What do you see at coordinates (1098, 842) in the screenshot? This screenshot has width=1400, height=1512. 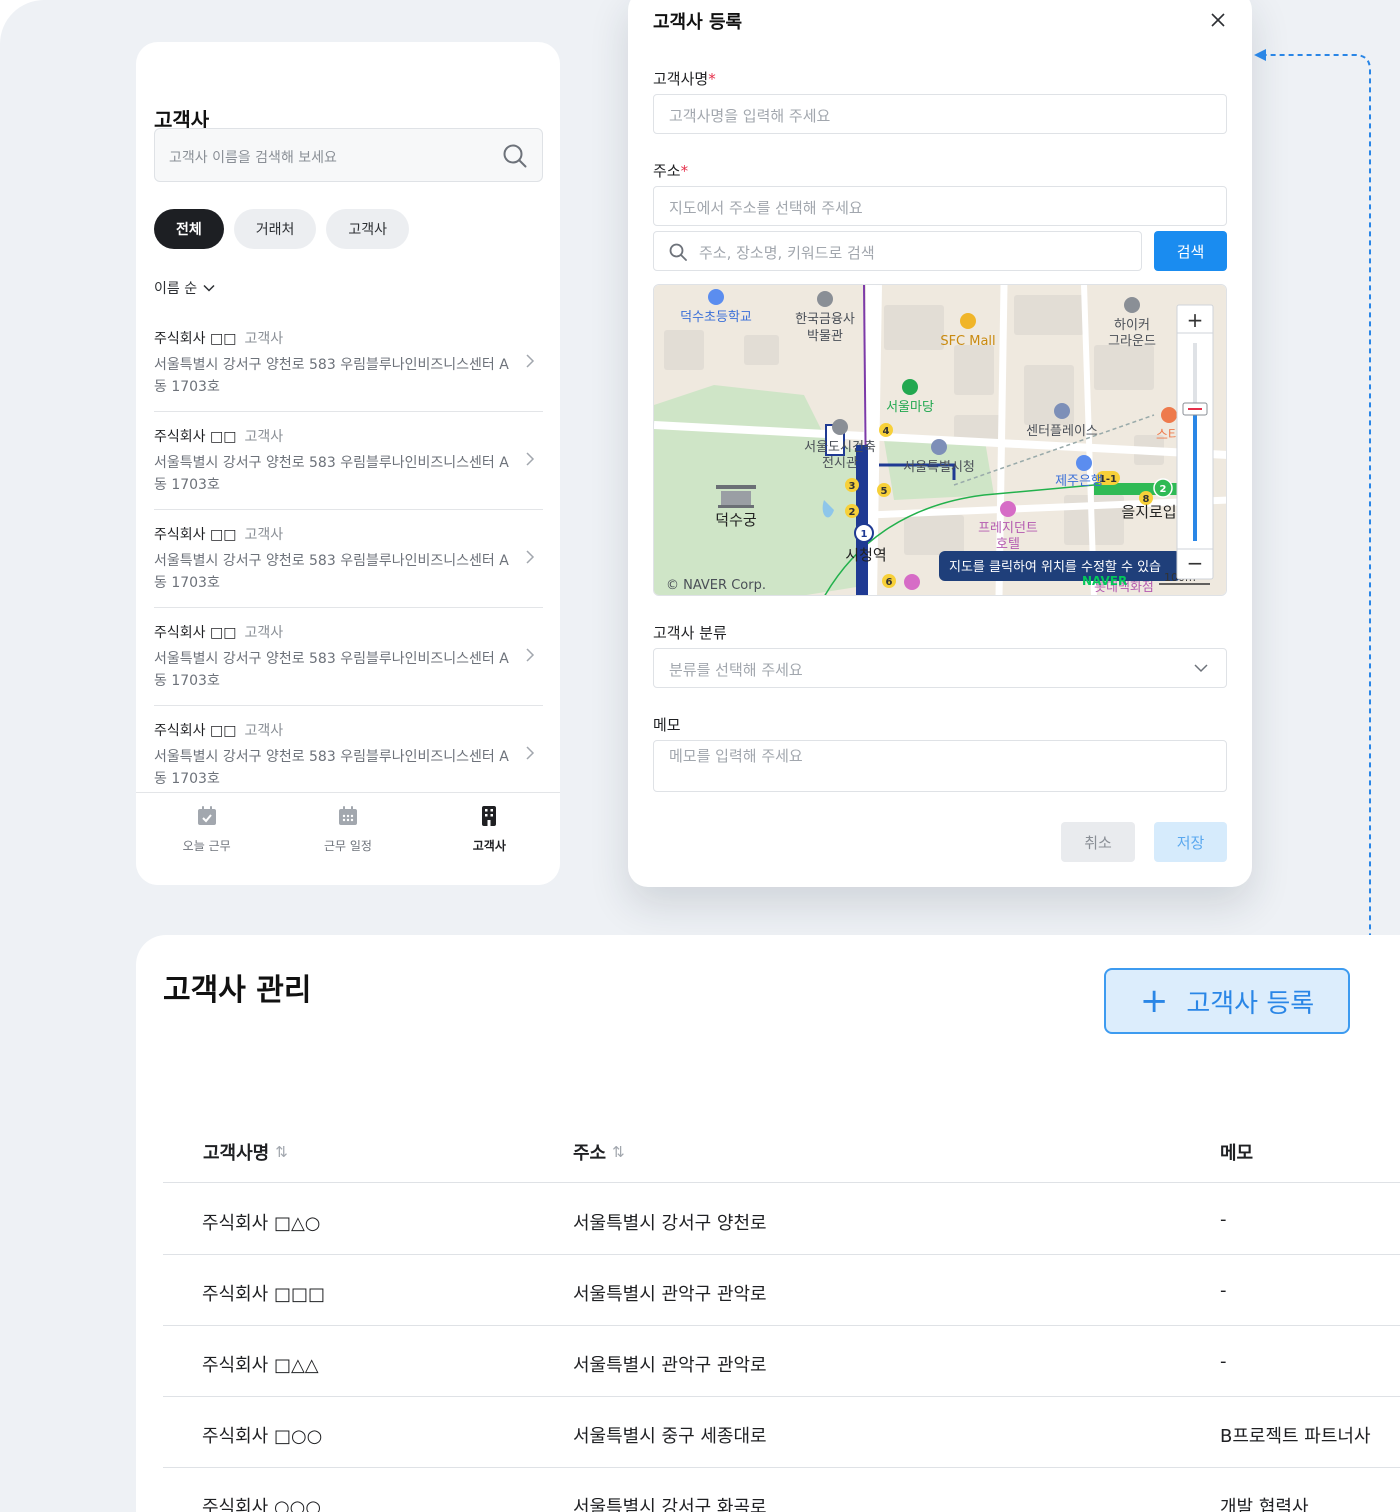 I see `cancel-button: 취소` at bounding box center [1098, 842].